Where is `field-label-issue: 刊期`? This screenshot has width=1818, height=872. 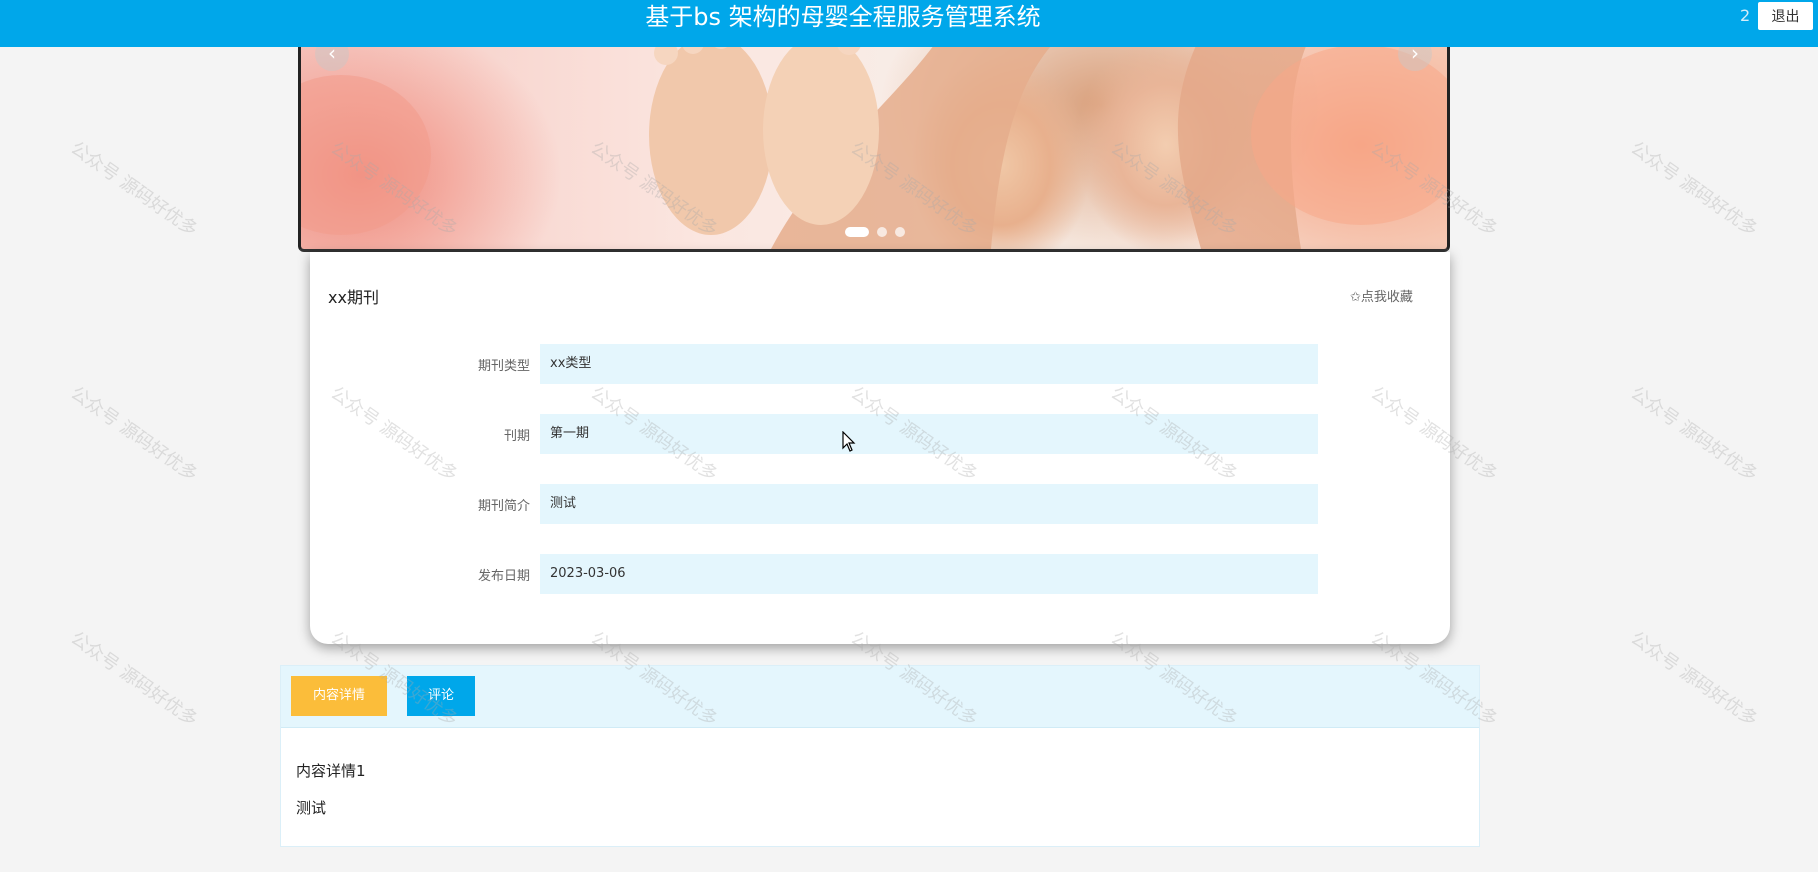 field-label-issue: 刊期 is located at coordinates (516, 436).